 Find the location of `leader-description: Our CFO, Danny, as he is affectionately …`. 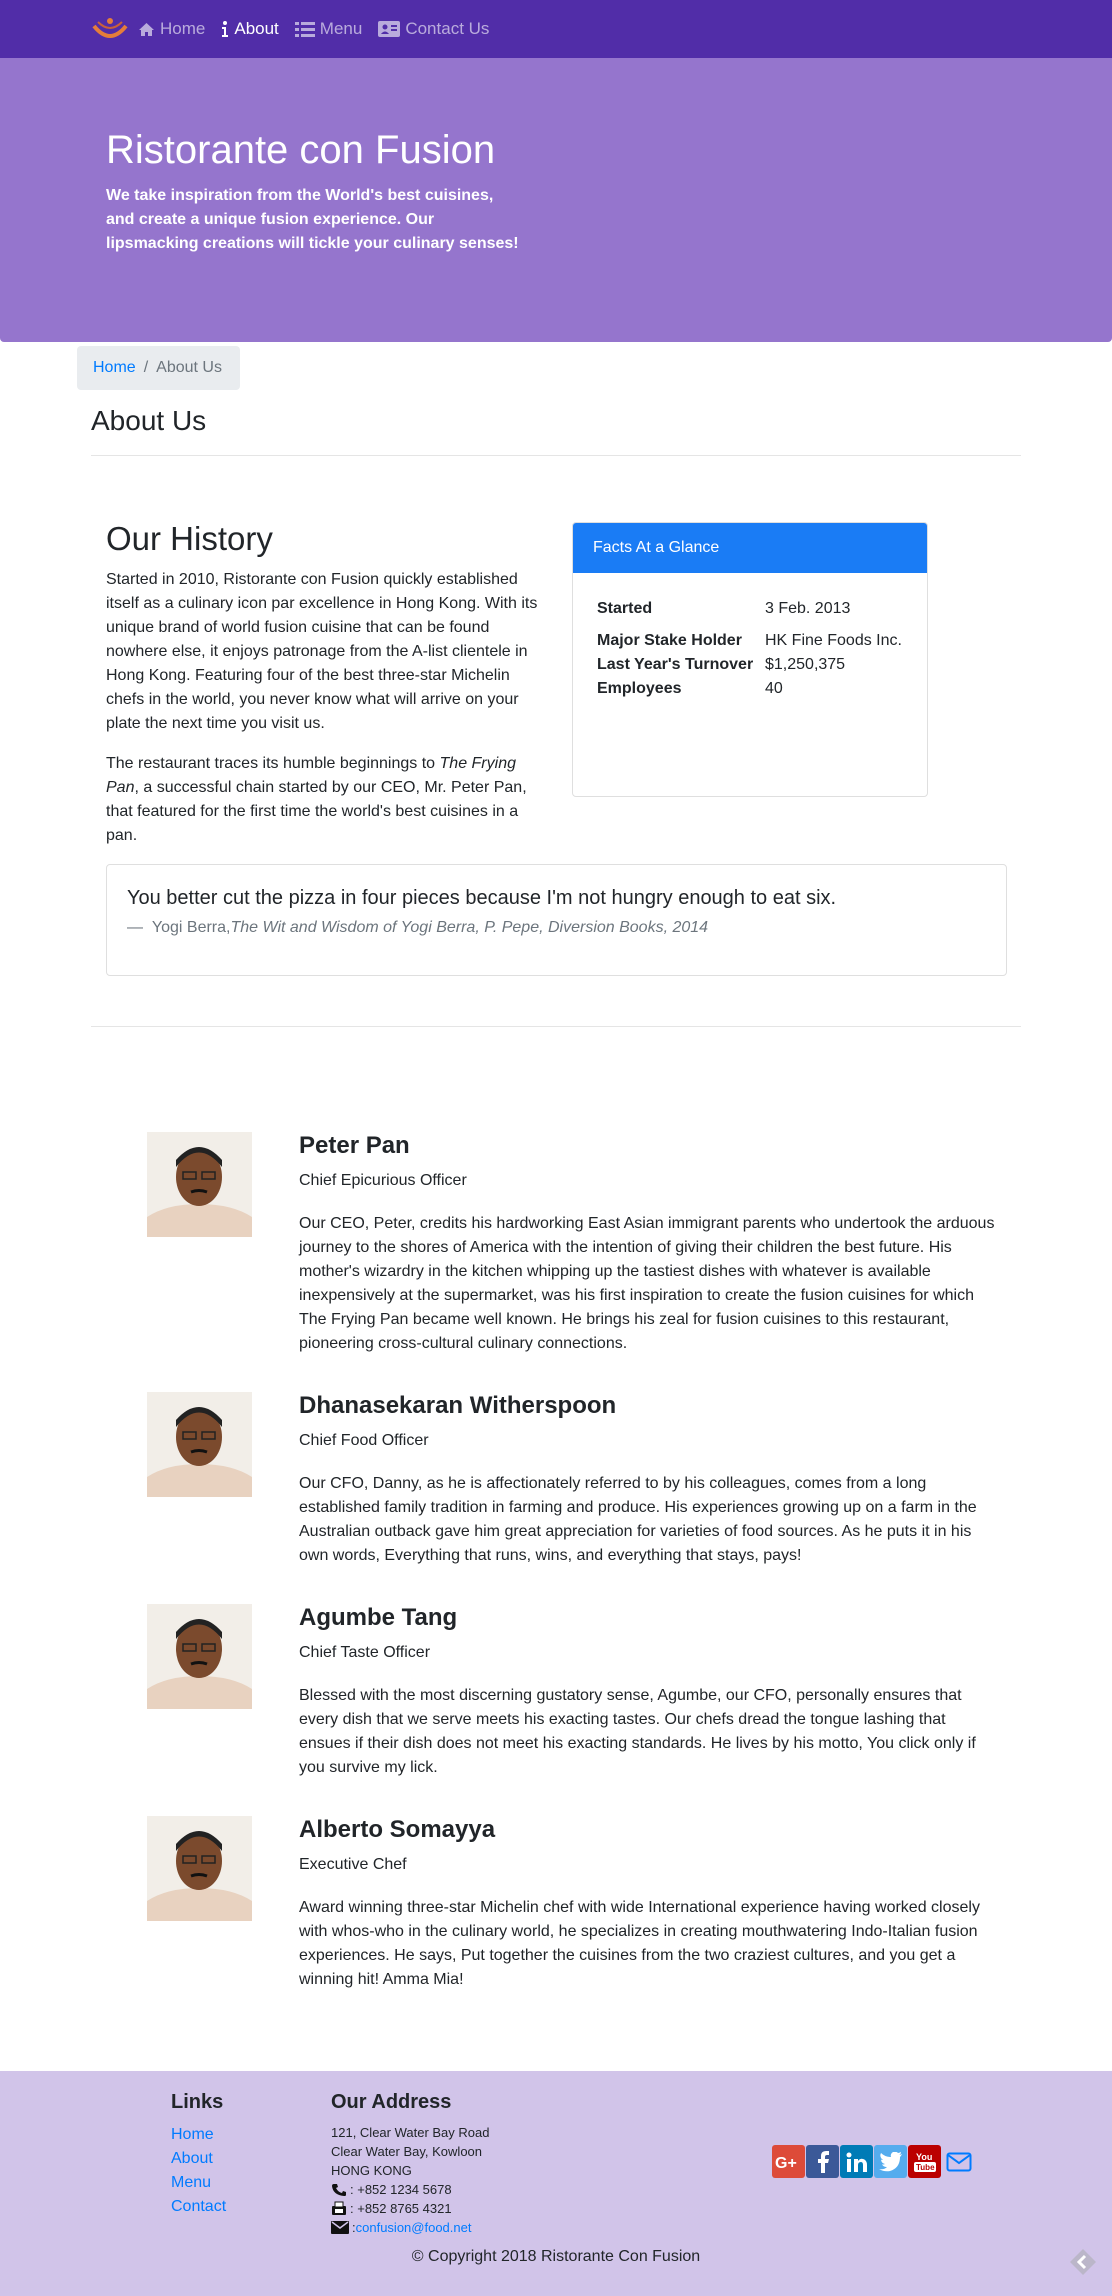

leader-description: Our CFO, Danny, as he is affectionately … is located at coordinates (638, 1519).